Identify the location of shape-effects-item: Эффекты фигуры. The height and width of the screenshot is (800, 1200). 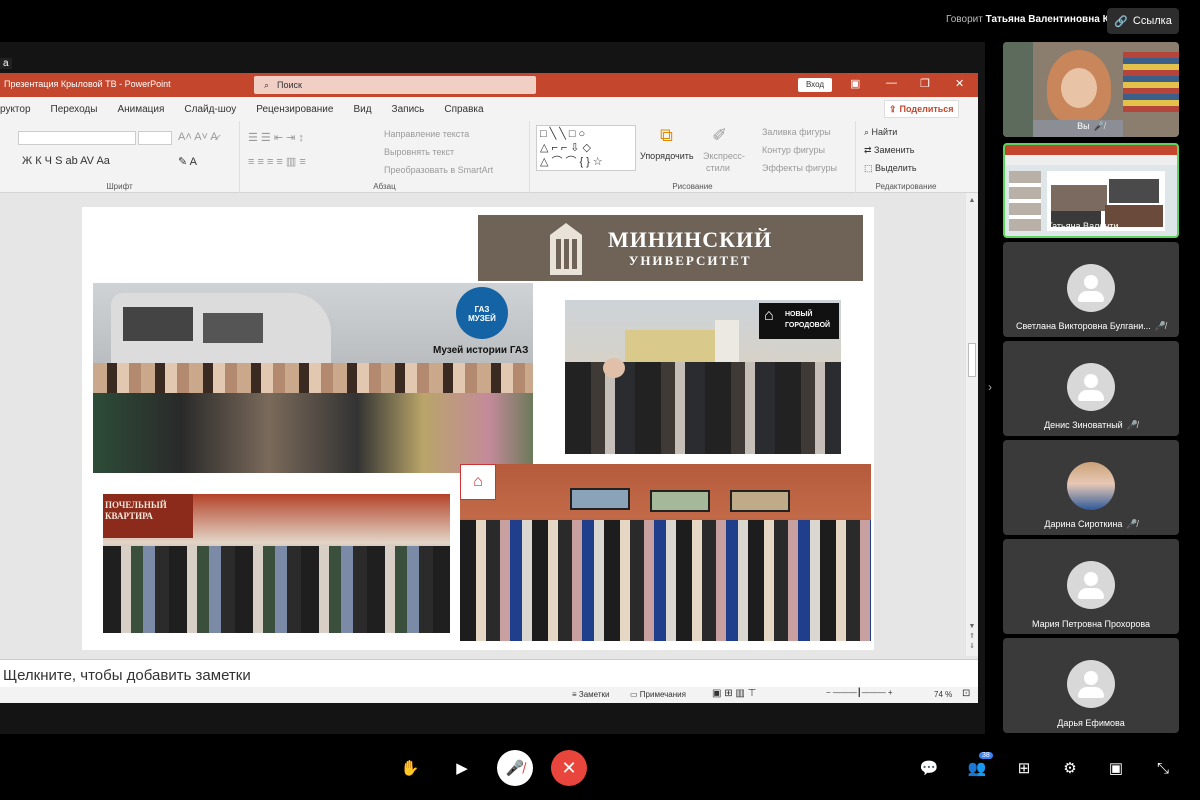
(799, 168).